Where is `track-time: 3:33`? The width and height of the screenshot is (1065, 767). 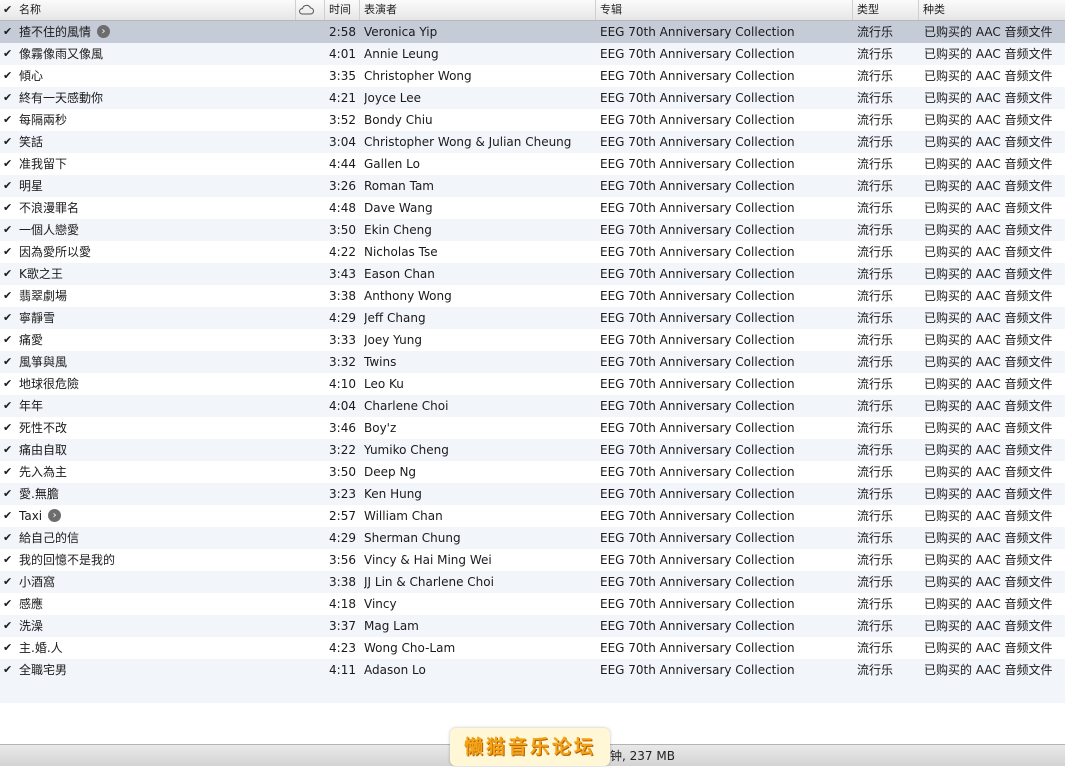 track-time: 3:33 is located at coordinates (342, 340).